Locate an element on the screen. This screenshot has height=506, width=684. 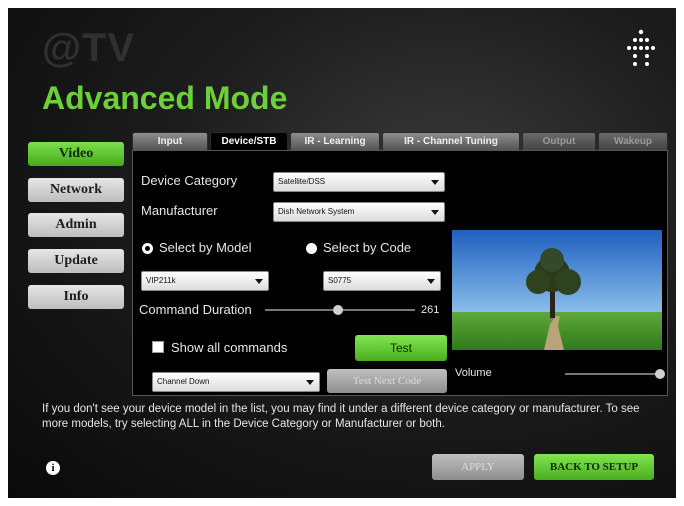
select-by-code-radio is located at coordinates (311, 248).